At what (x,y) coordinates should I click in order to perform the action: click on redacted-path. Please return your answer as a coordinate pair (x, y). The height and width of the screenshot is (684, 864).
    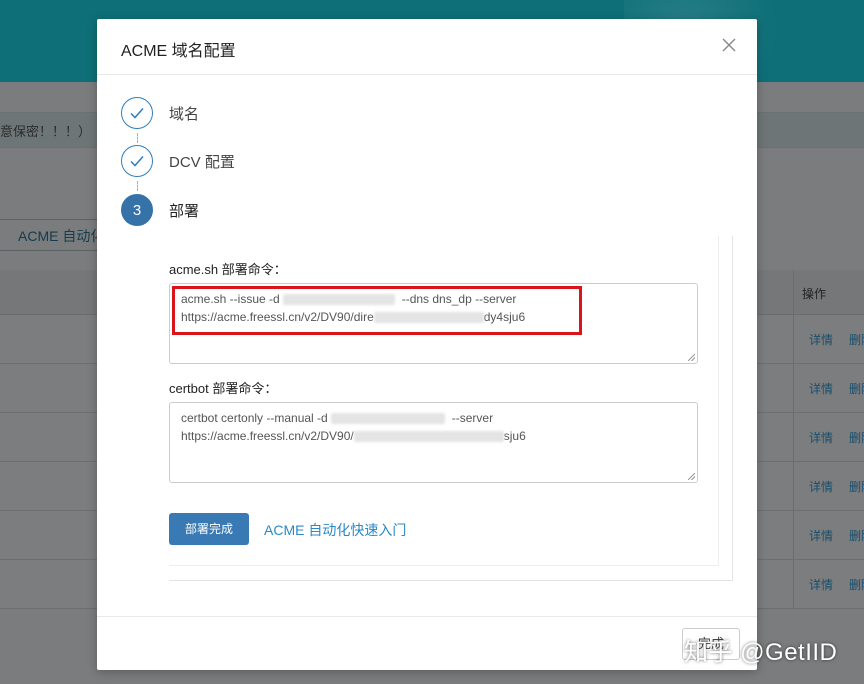
    Looking at the image, I should click on (428, 437).